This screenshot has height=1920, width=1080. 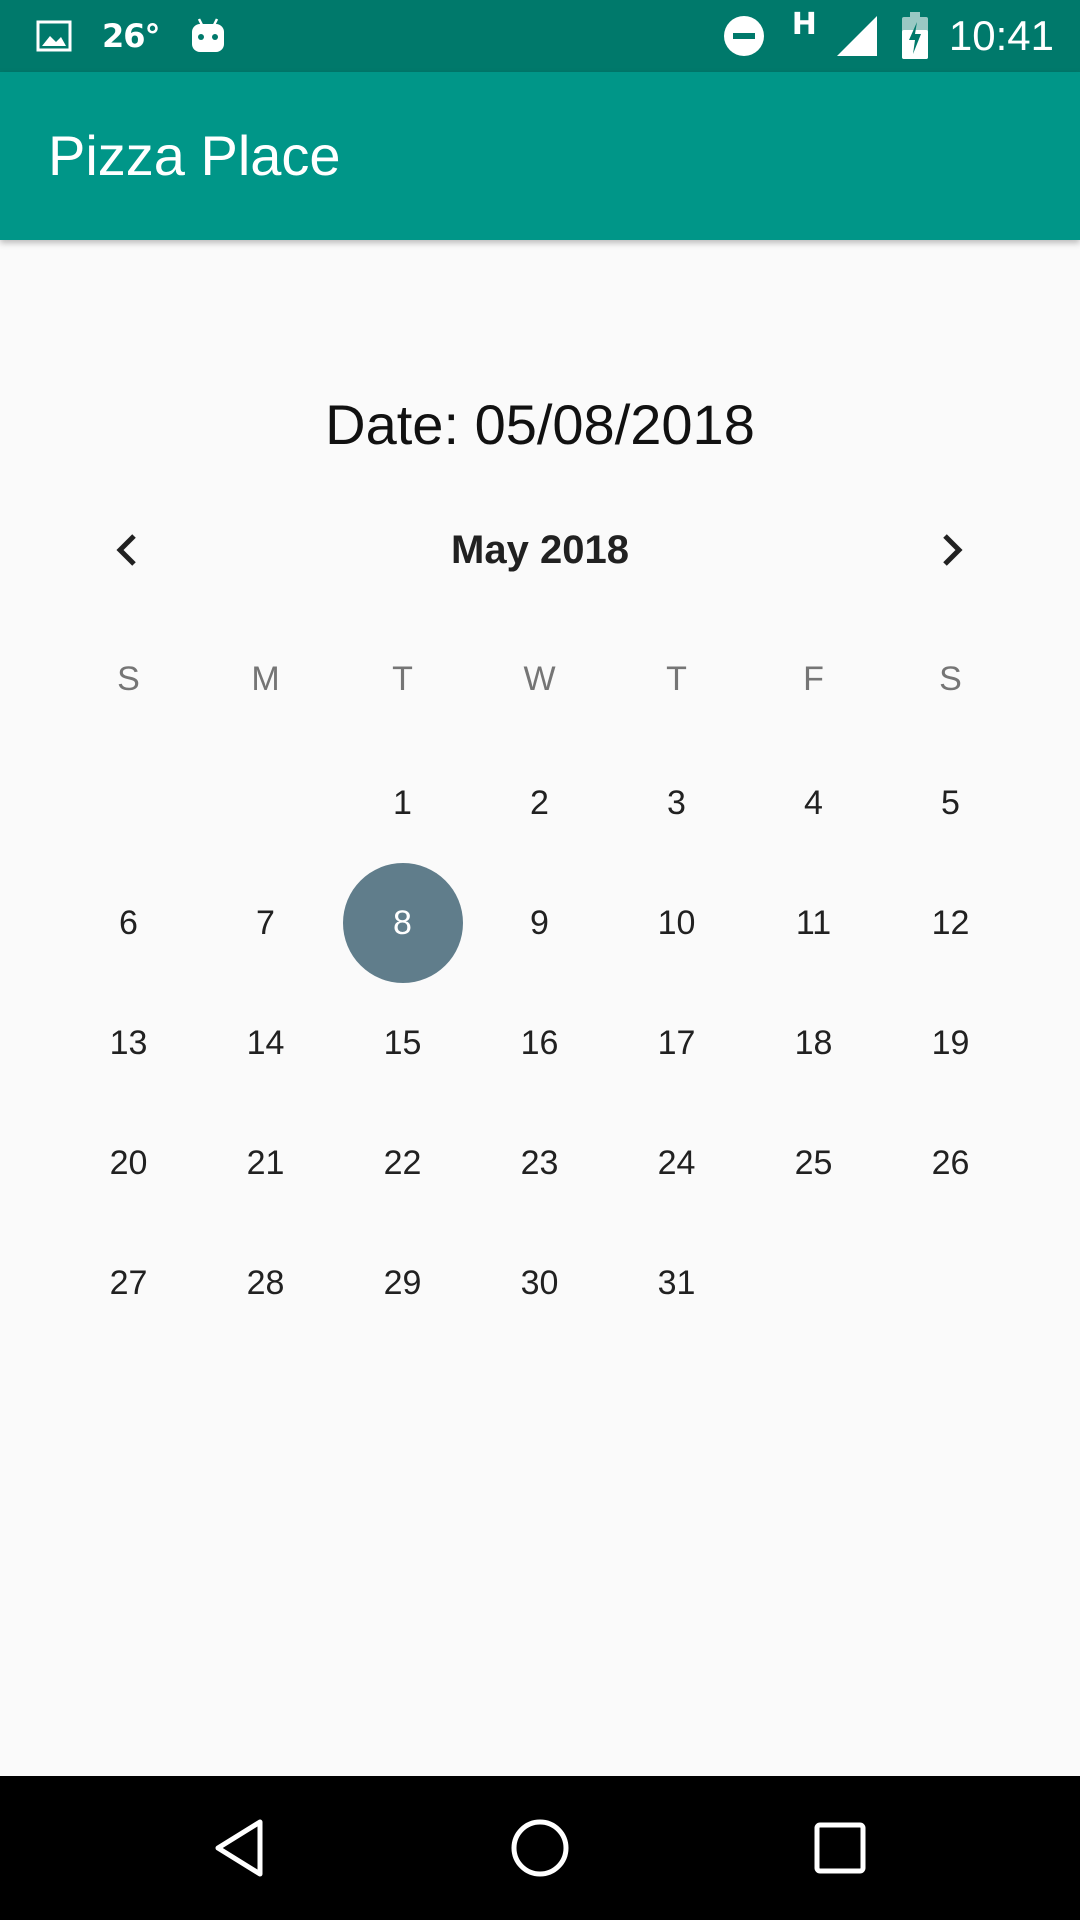 I want to click on day-cell: 3, so click(x=676, y=803).